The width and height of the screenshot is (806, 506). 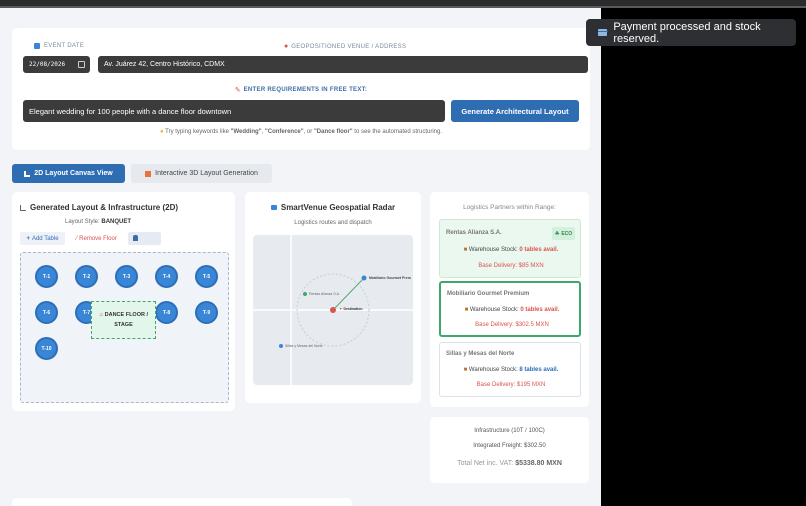 I want to click on dance-floor-line-1: ♫ DANCE FLOOR /, so click(x=123, y=315).